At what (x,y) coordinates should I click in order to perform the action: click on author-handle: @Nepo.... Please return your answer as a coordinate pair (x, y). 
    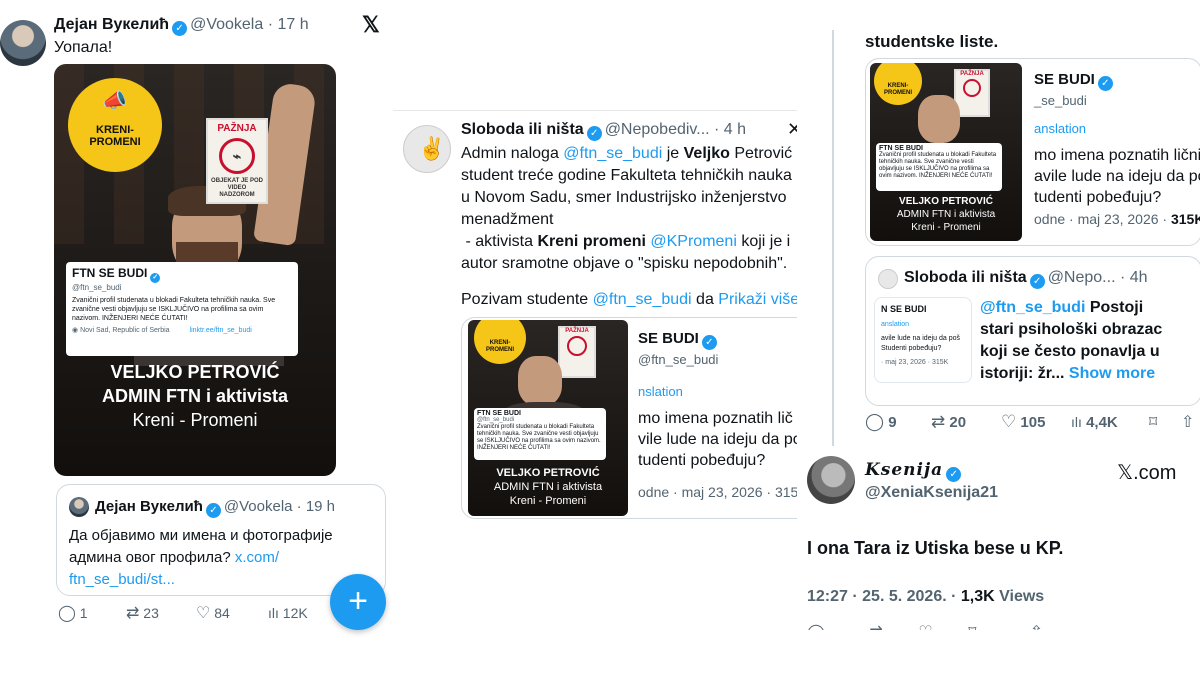
    Looking at the image, I should click on (1081, 277).